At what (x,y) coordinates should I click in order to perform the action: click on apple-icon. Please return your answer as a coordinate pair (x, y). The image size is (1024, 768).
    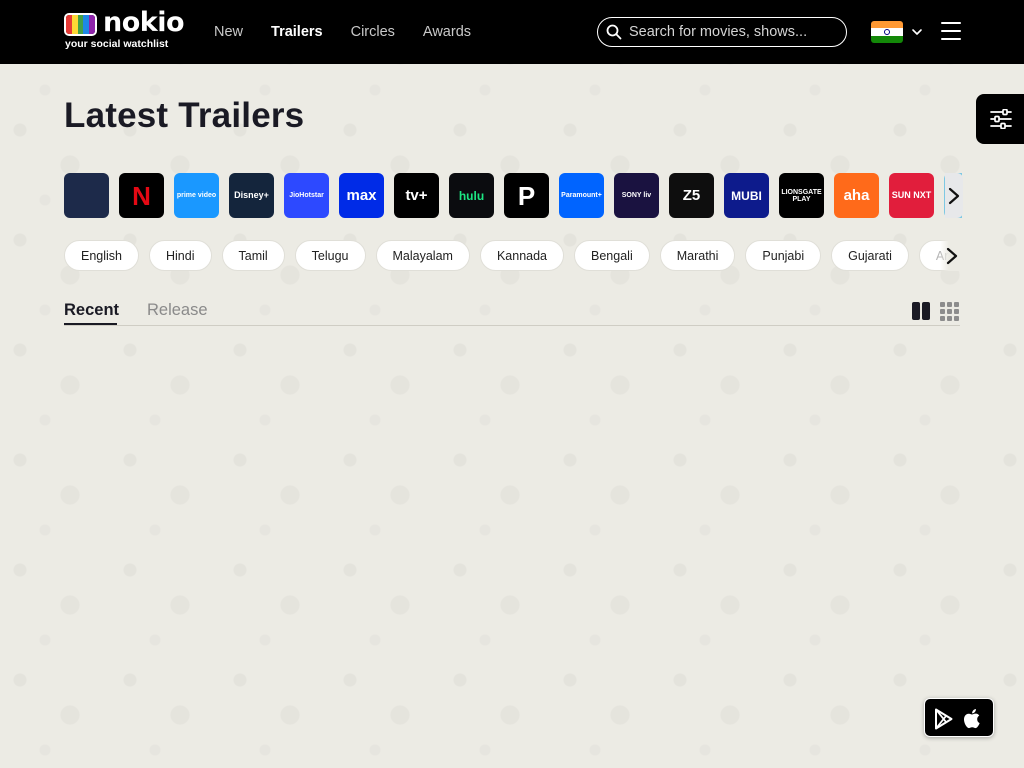
    Looking at the image, I should click on (972, 719).